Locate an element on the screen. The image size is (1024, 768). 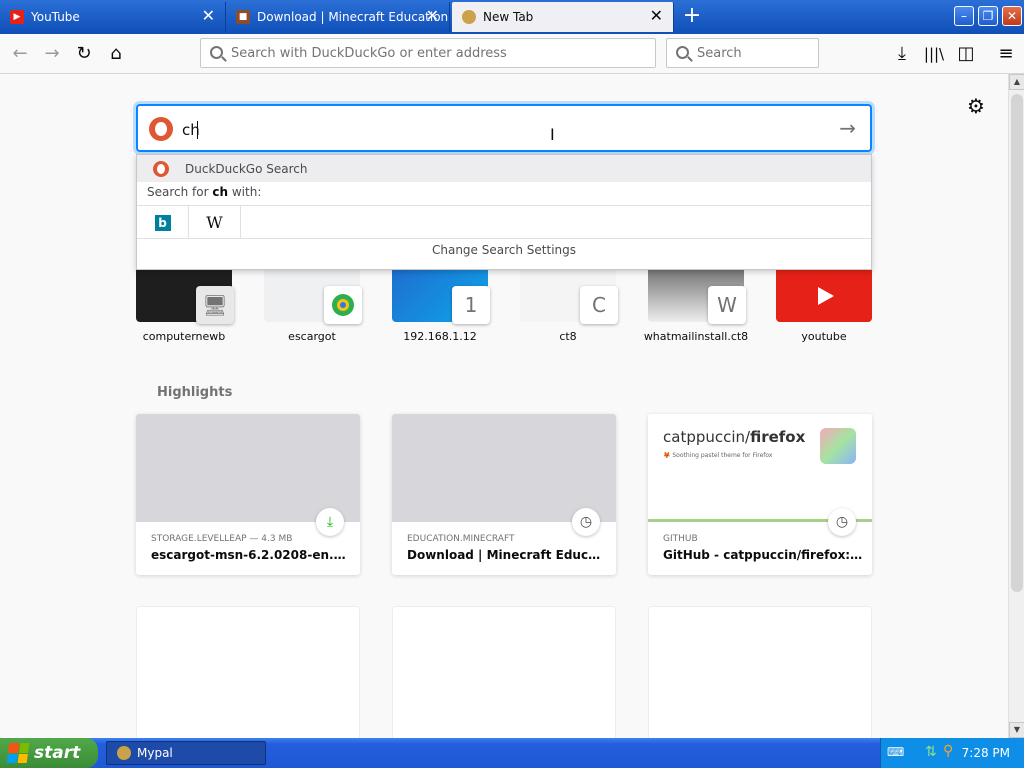
preview-repo-name: firefox is located at coordinates (778, 437).